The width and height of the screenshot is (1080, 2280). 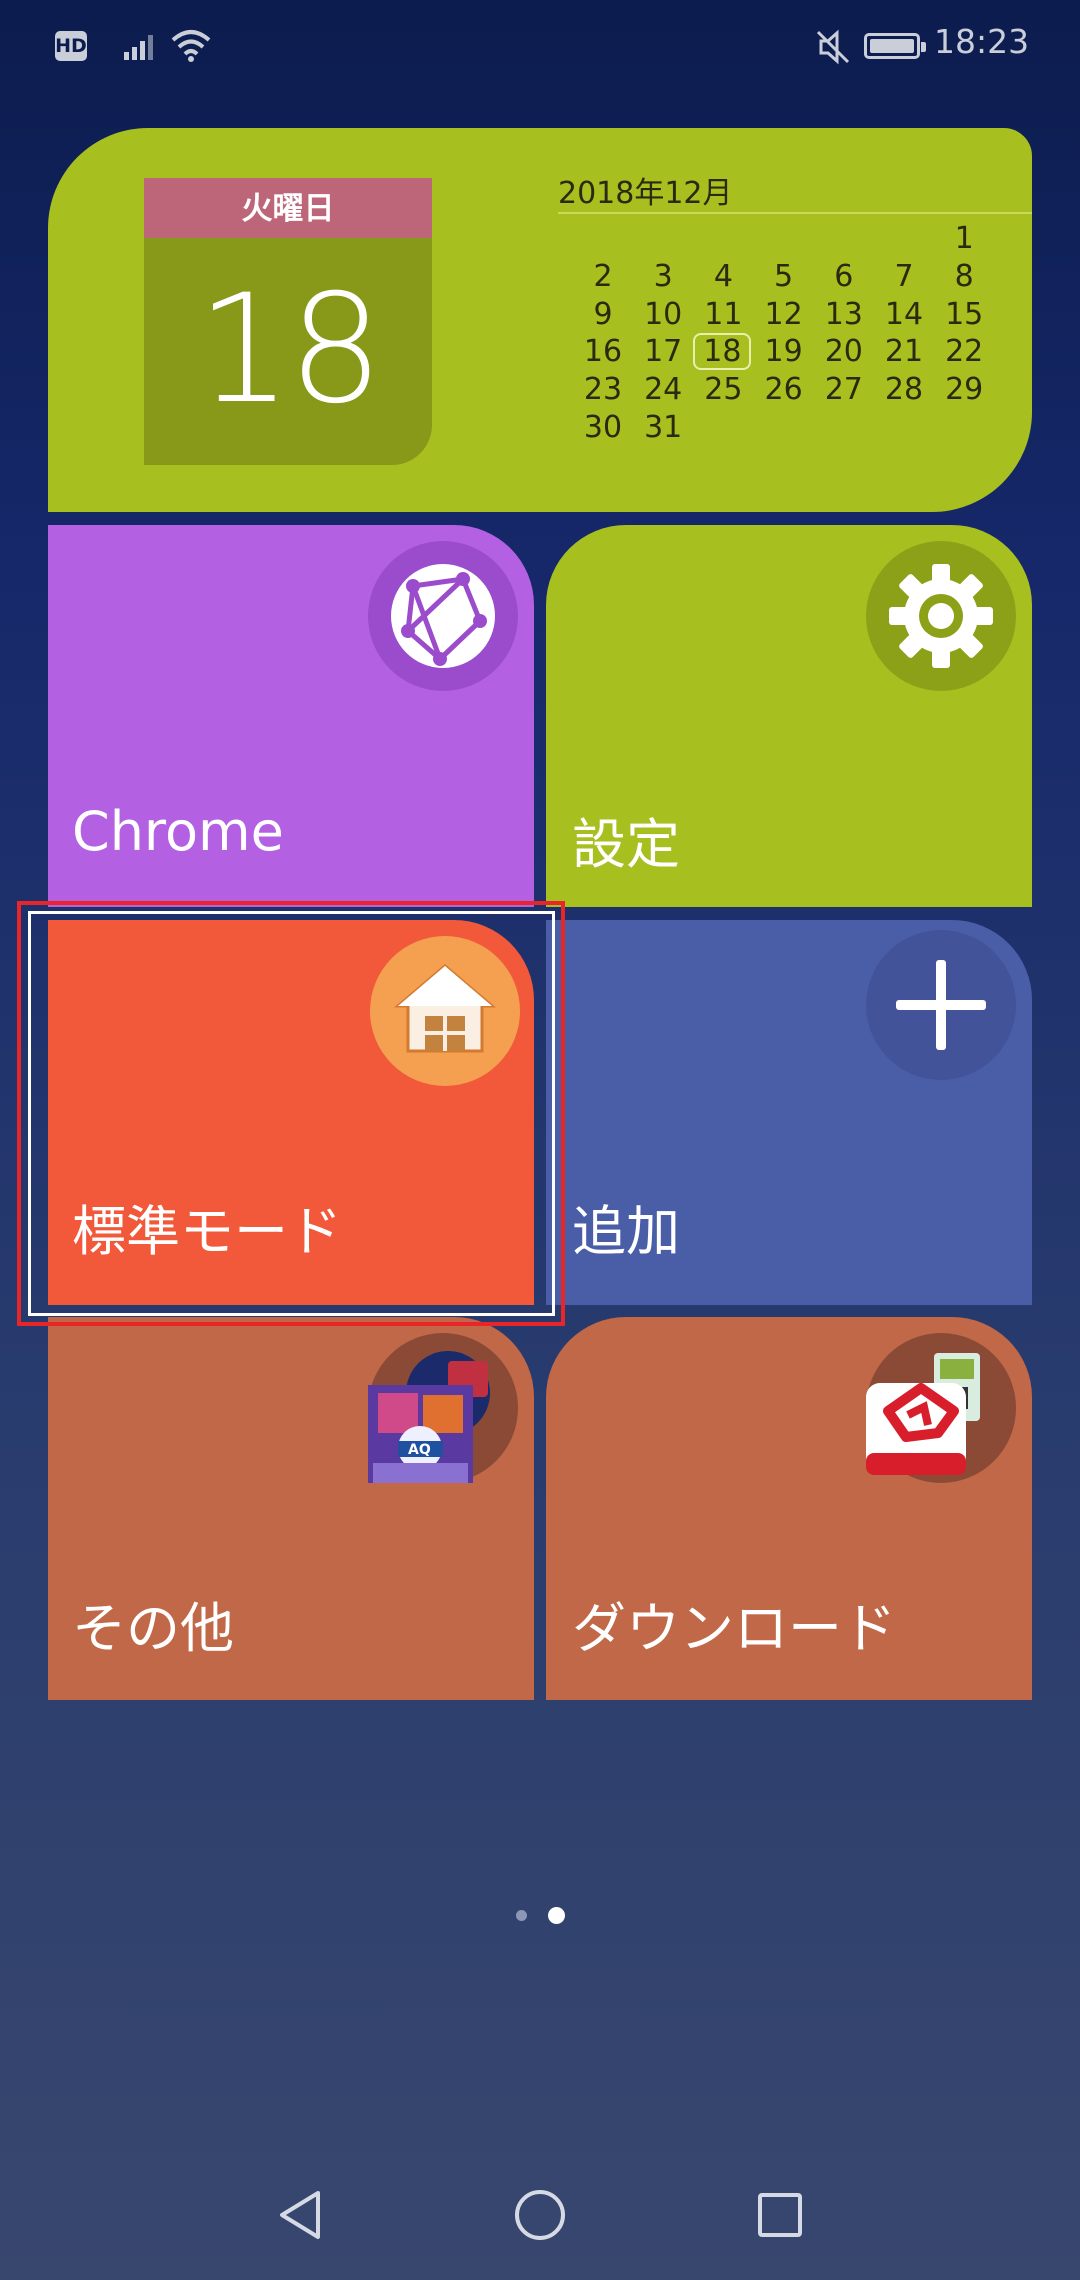 What do you see at coordinates (723, 390) in the screenshot?
I see `calendar-day: 25` at bounding box center [723, 390].